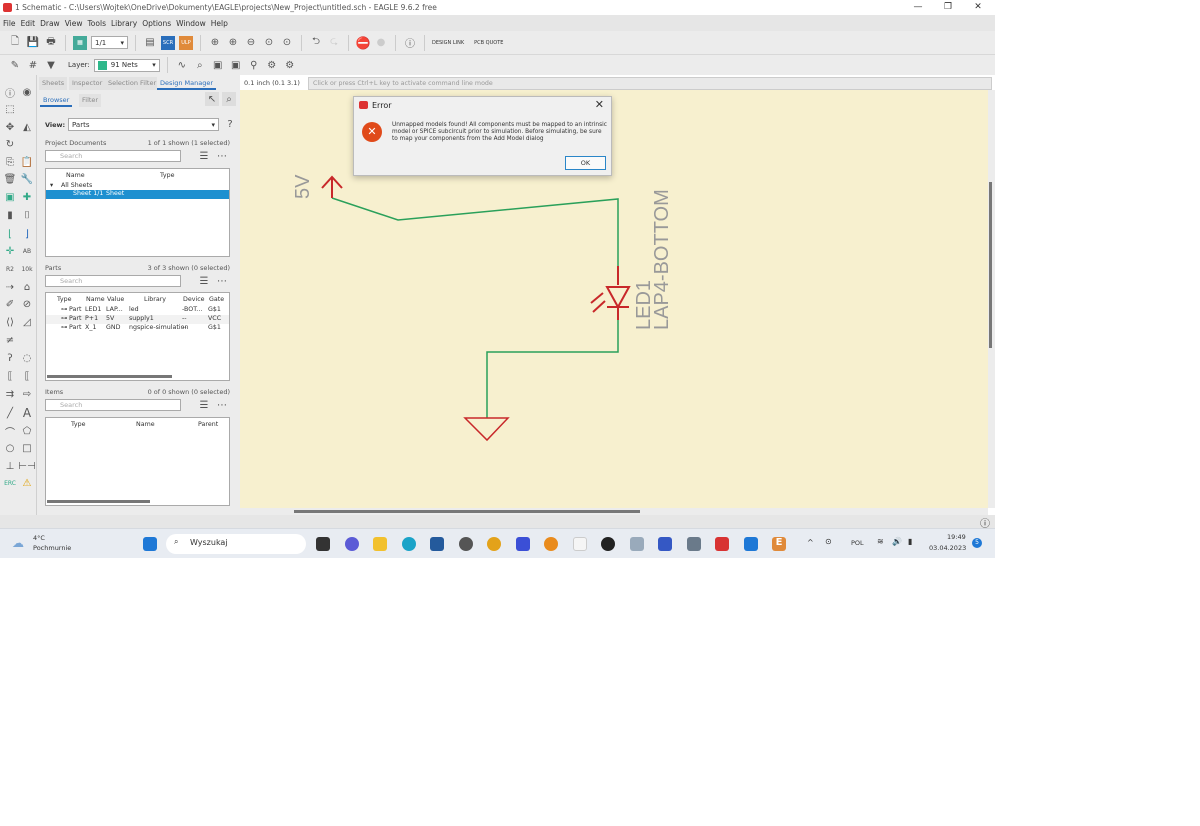  What do you see at coordinates (191, 23) in the screenshot?
I see `menu-window: Window` at bounding box center [191, 23].